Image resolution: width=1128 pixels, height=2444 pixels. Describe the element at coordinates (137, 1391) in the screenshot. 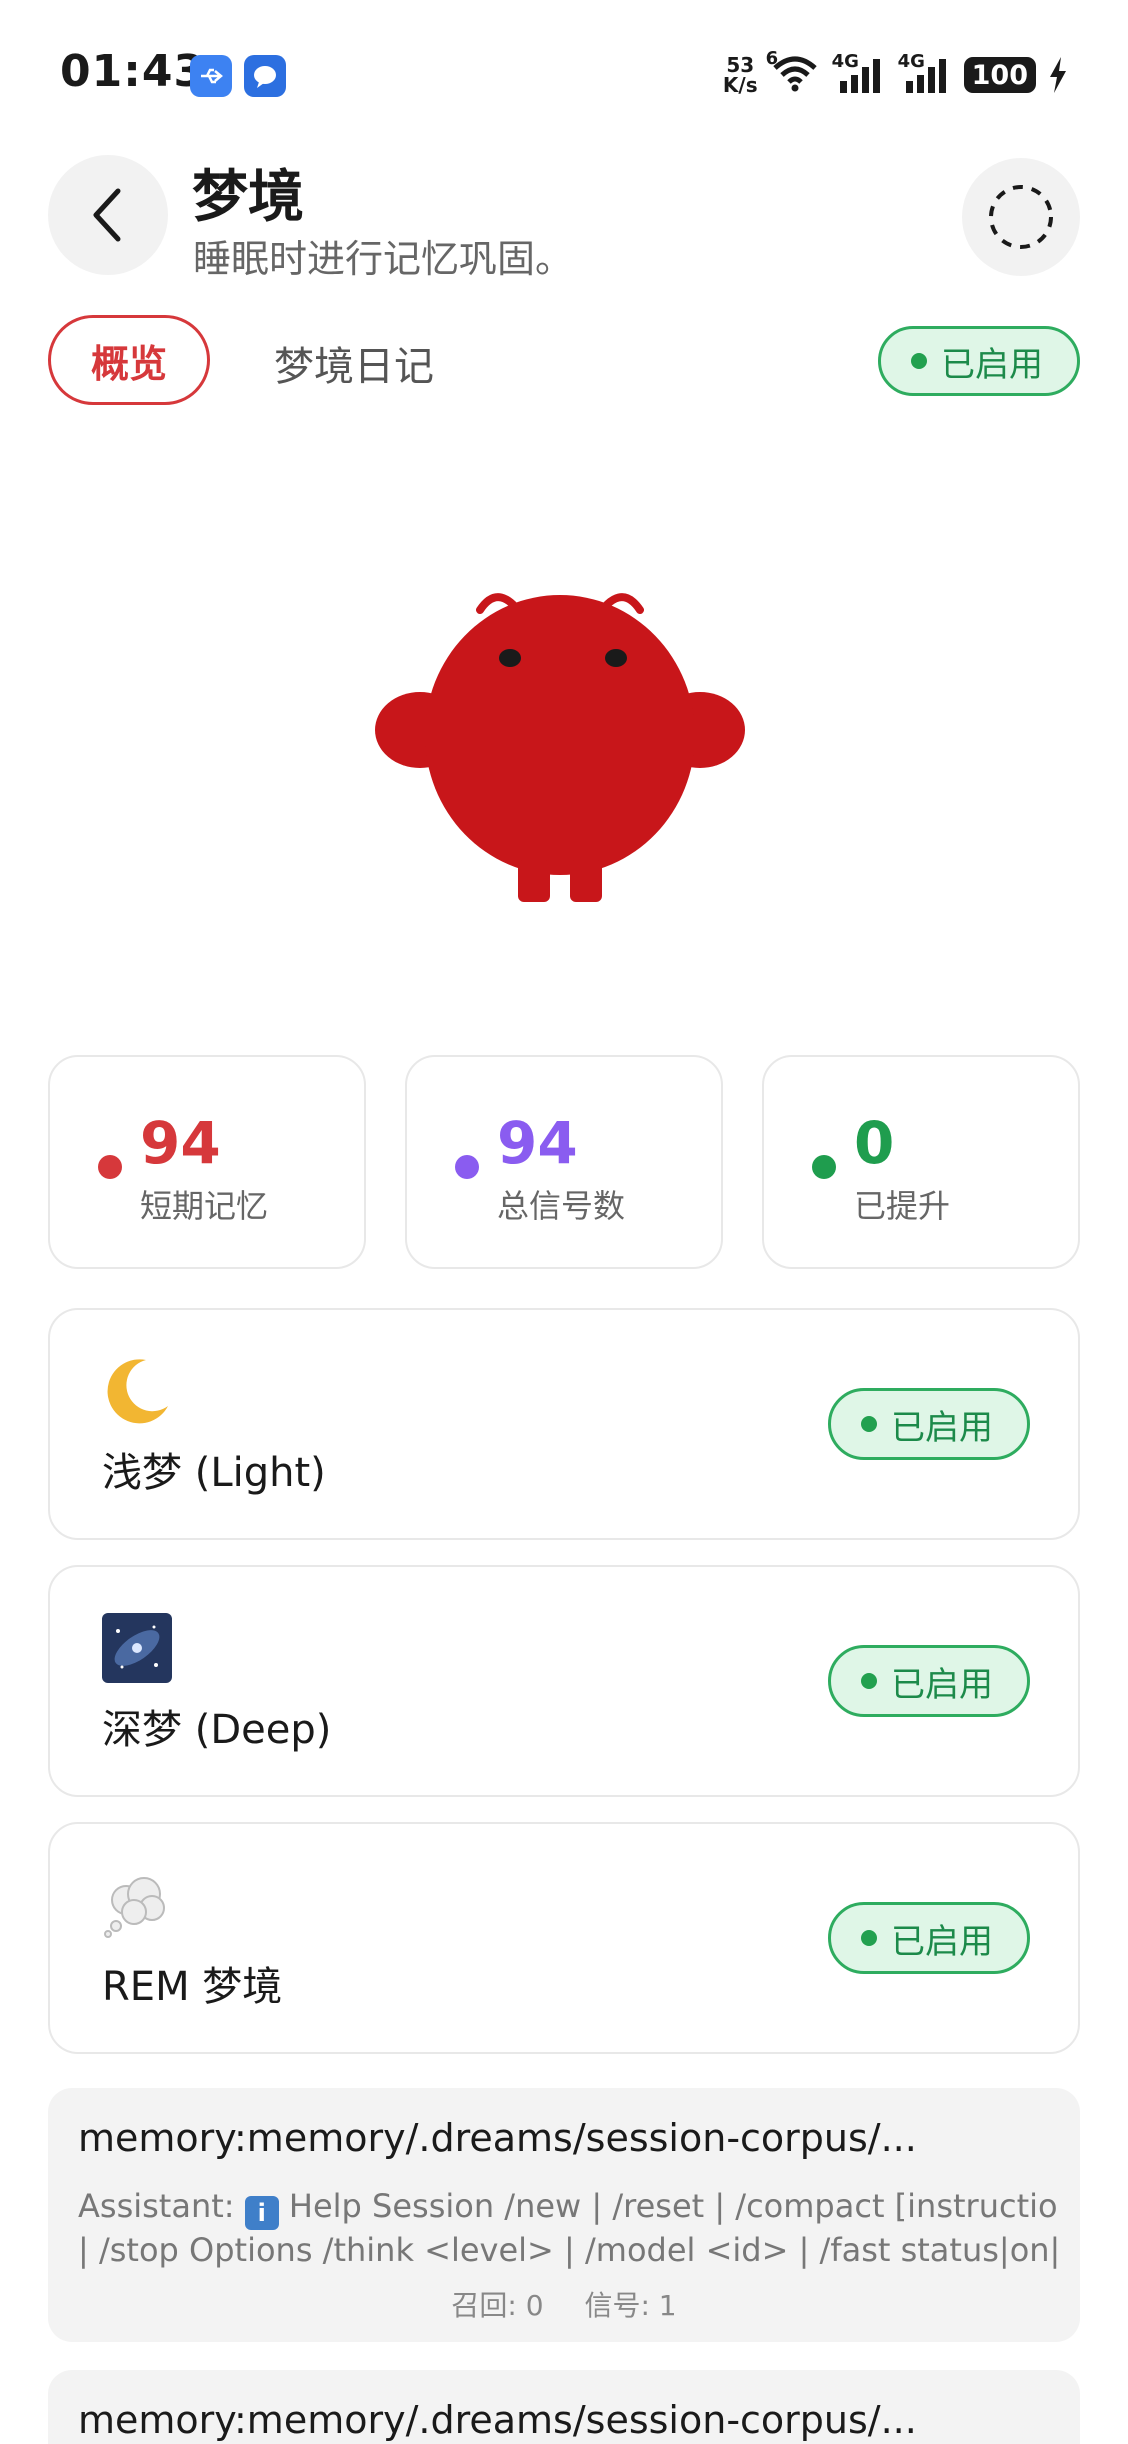

I see `crescent-moon-icon` at that location.